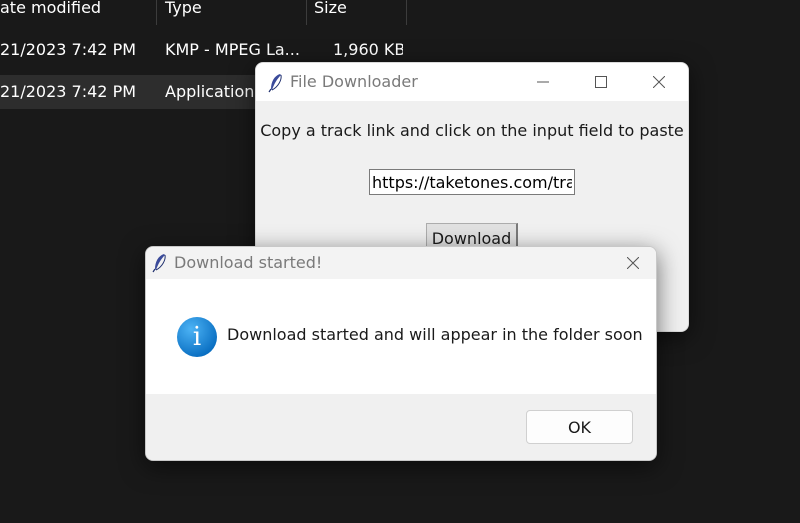 This screenshot has width=800, height=523. What do you see at coordinates (330, 13) in the screenshot?
I see `column-header-size: Size` at bounding box center [330, 13].